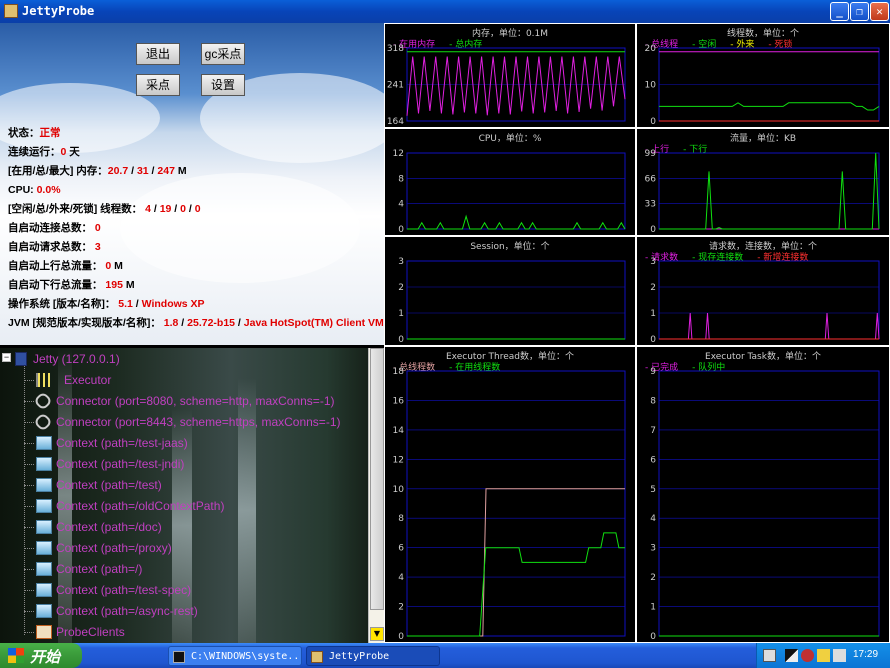  What do you see at coordinates (114, 548) in the screenshot?
I see `tree-node-label: Context (path=/proxy)` at bounding box center [114, 548].